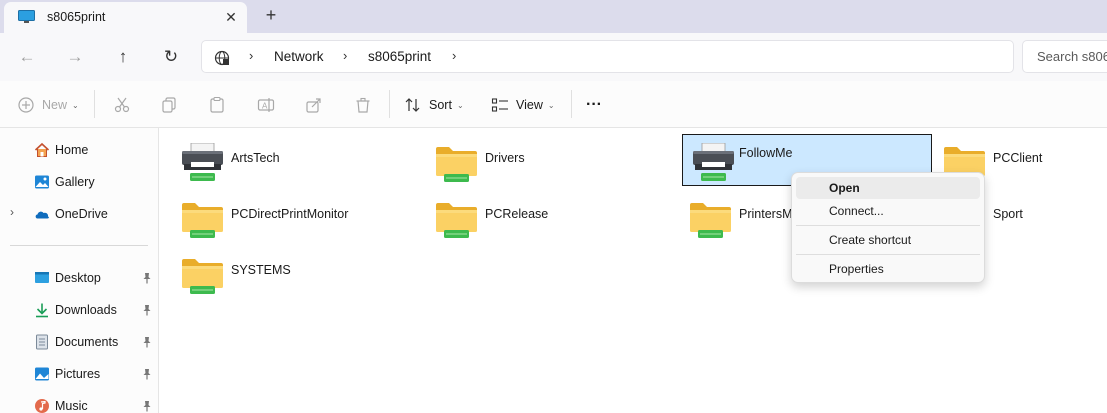  I want to click on desktop-icon, so click(42, 277).